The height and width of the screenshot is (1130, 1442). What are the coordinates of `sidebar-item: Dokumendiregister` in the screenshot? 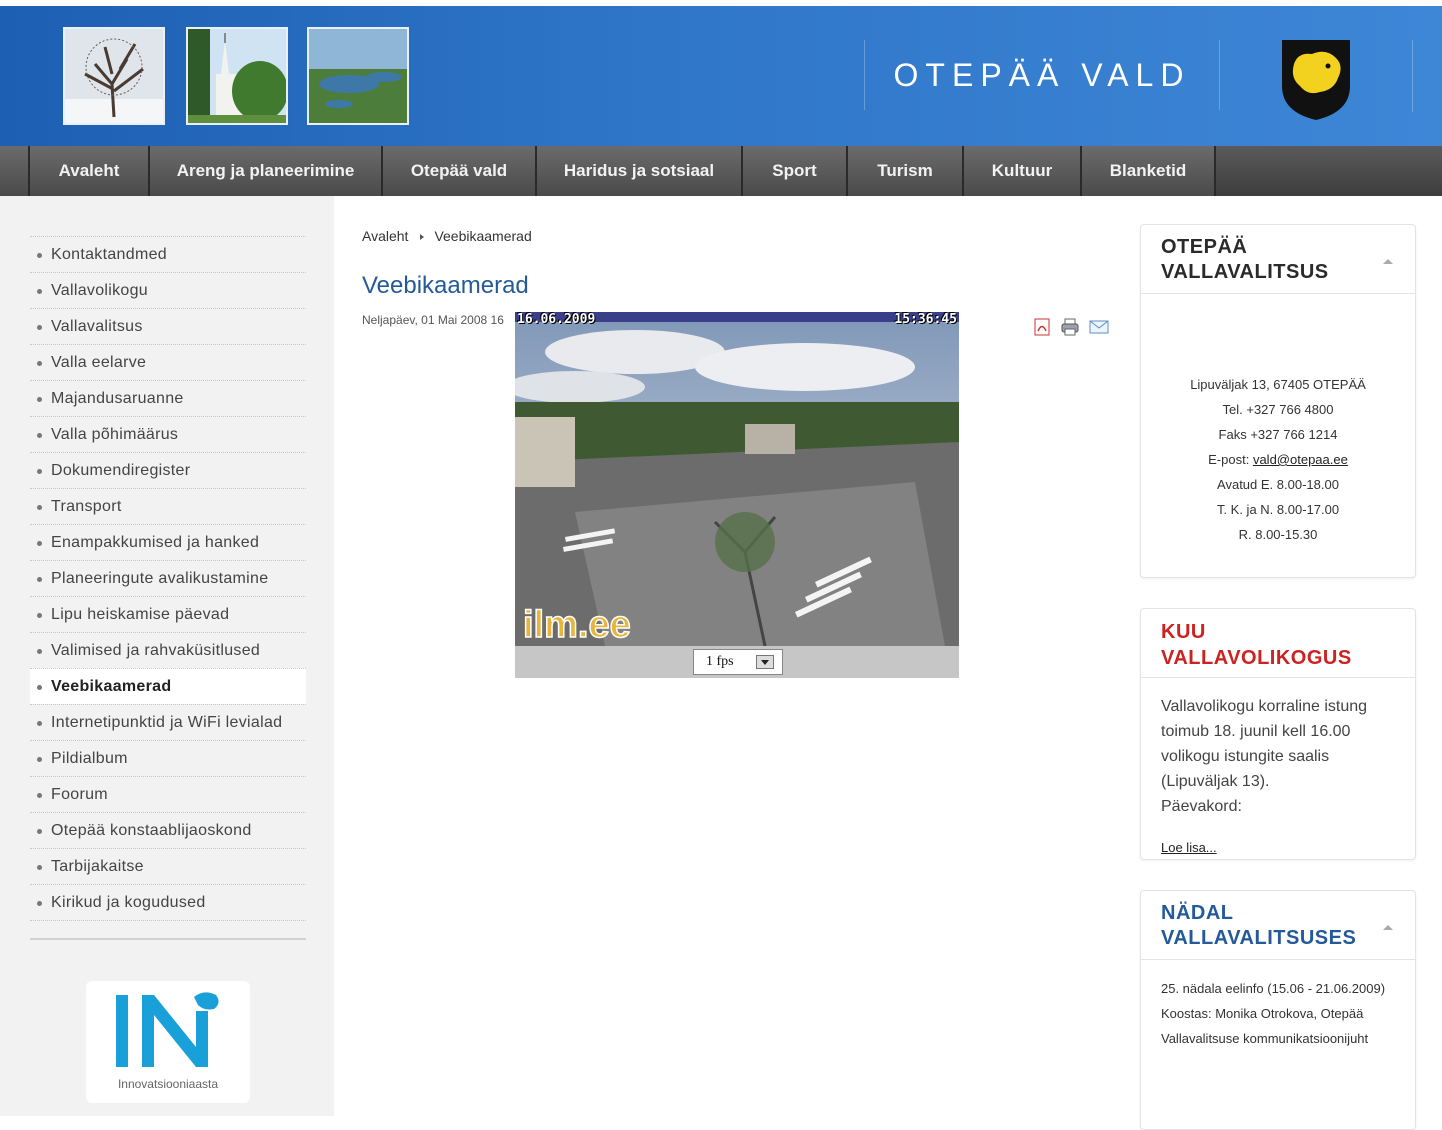 It's located at (168, 470).